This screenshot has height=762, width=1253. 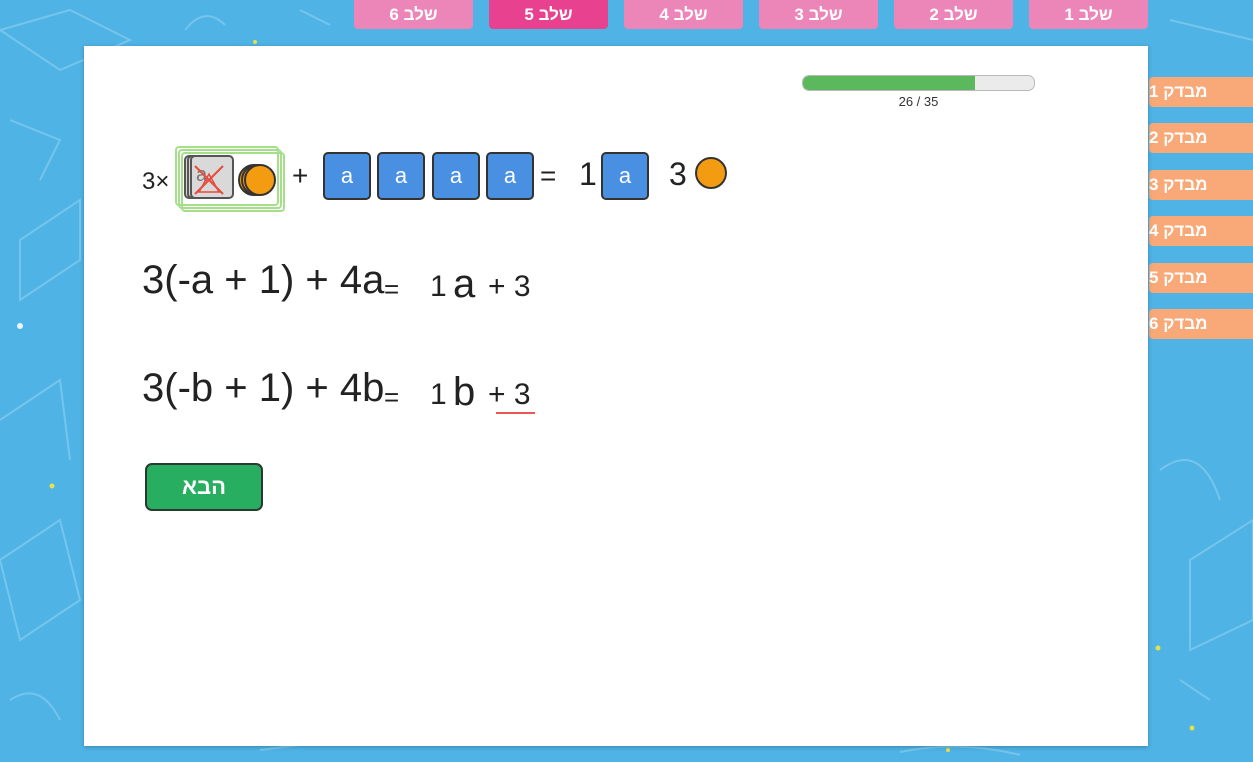 I want to click on answer-underline, so click(x=515, y=413).